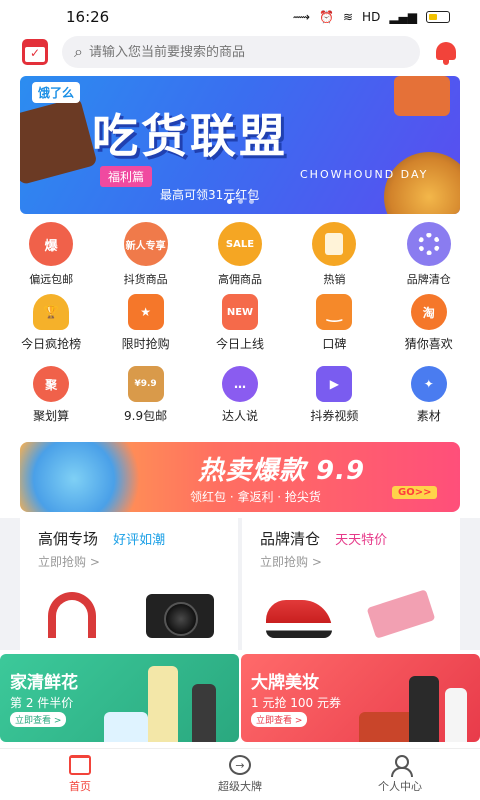 This screenshot has width=480, height=800. Describe the element at coordinates (456, 715) in the screenshot. I see `lotion-bottle-image` at that location.